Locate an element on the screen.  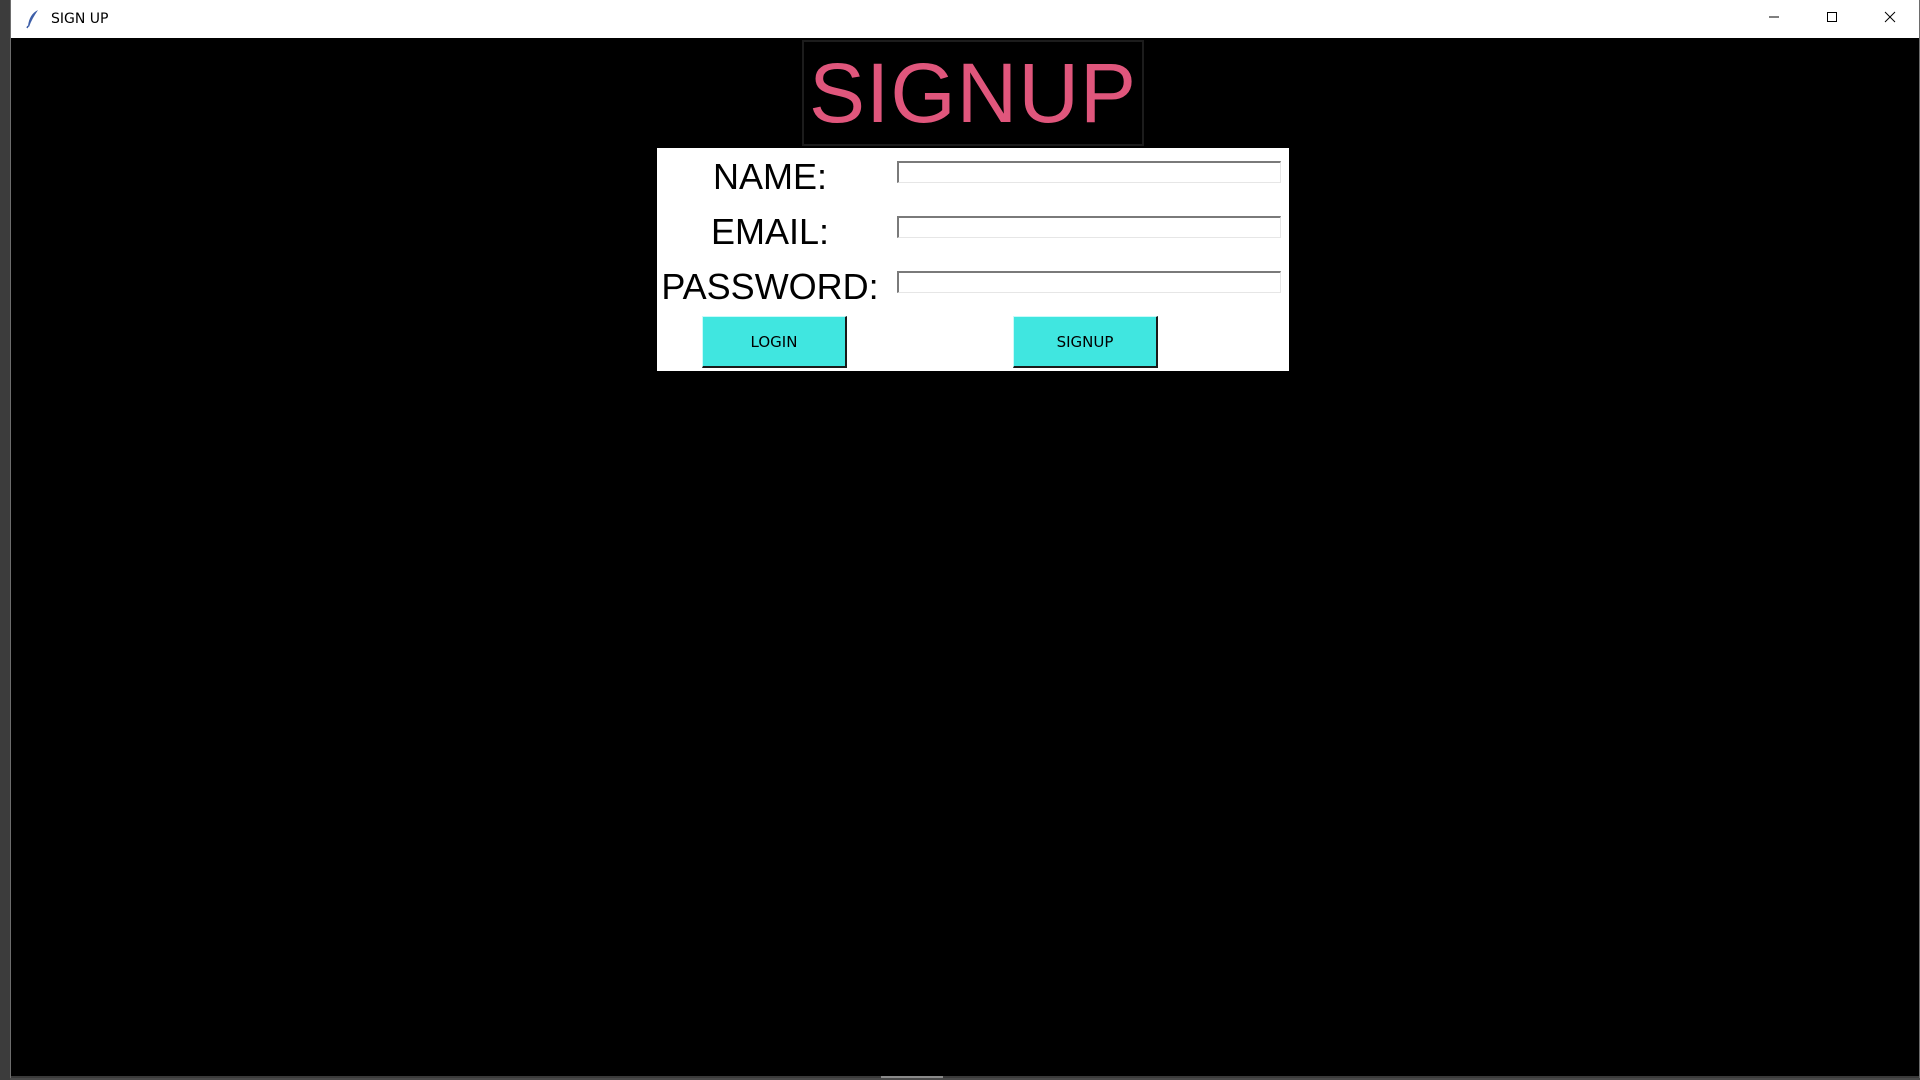
maximize-button is located at coordinates (1832, 19).